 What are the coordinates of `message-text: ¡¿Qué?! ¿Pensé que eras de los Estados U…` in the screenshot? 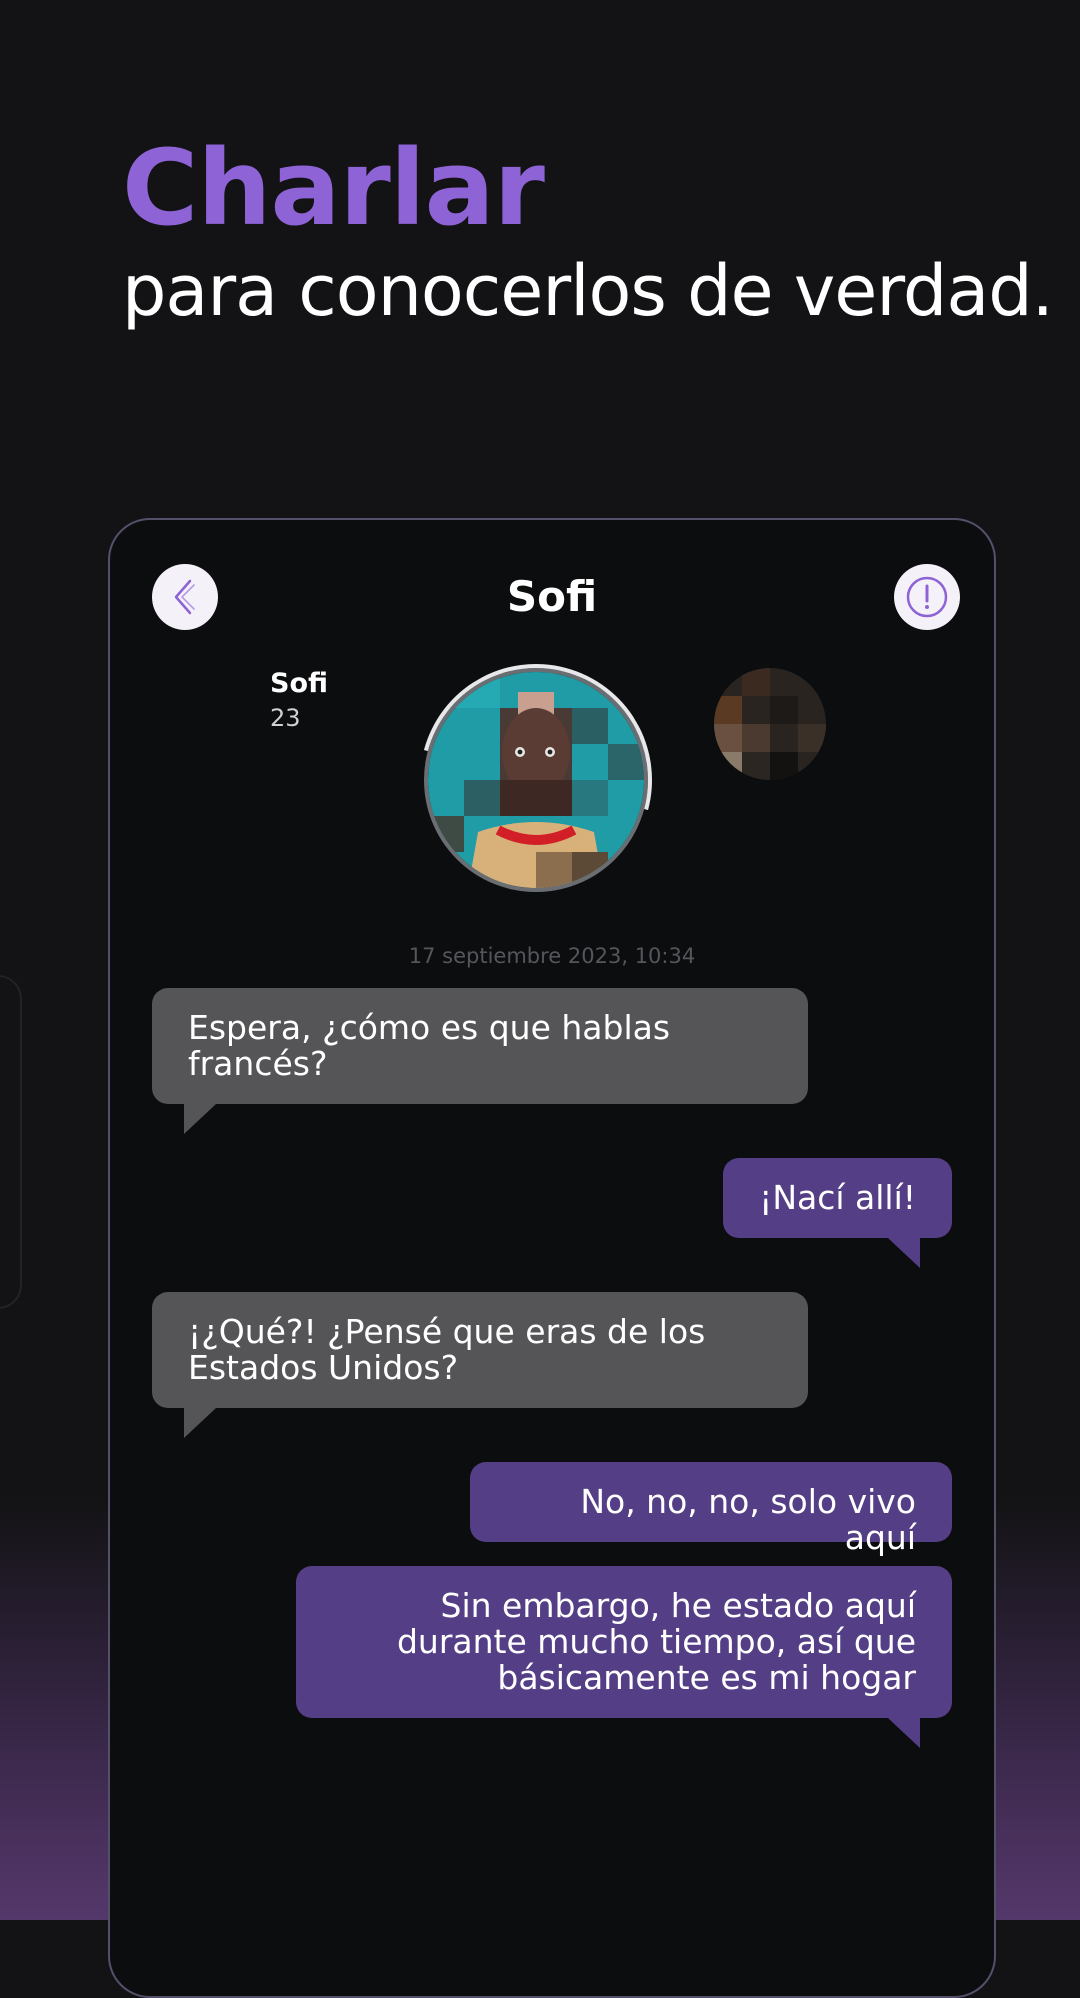 It's located at (447, 1349).